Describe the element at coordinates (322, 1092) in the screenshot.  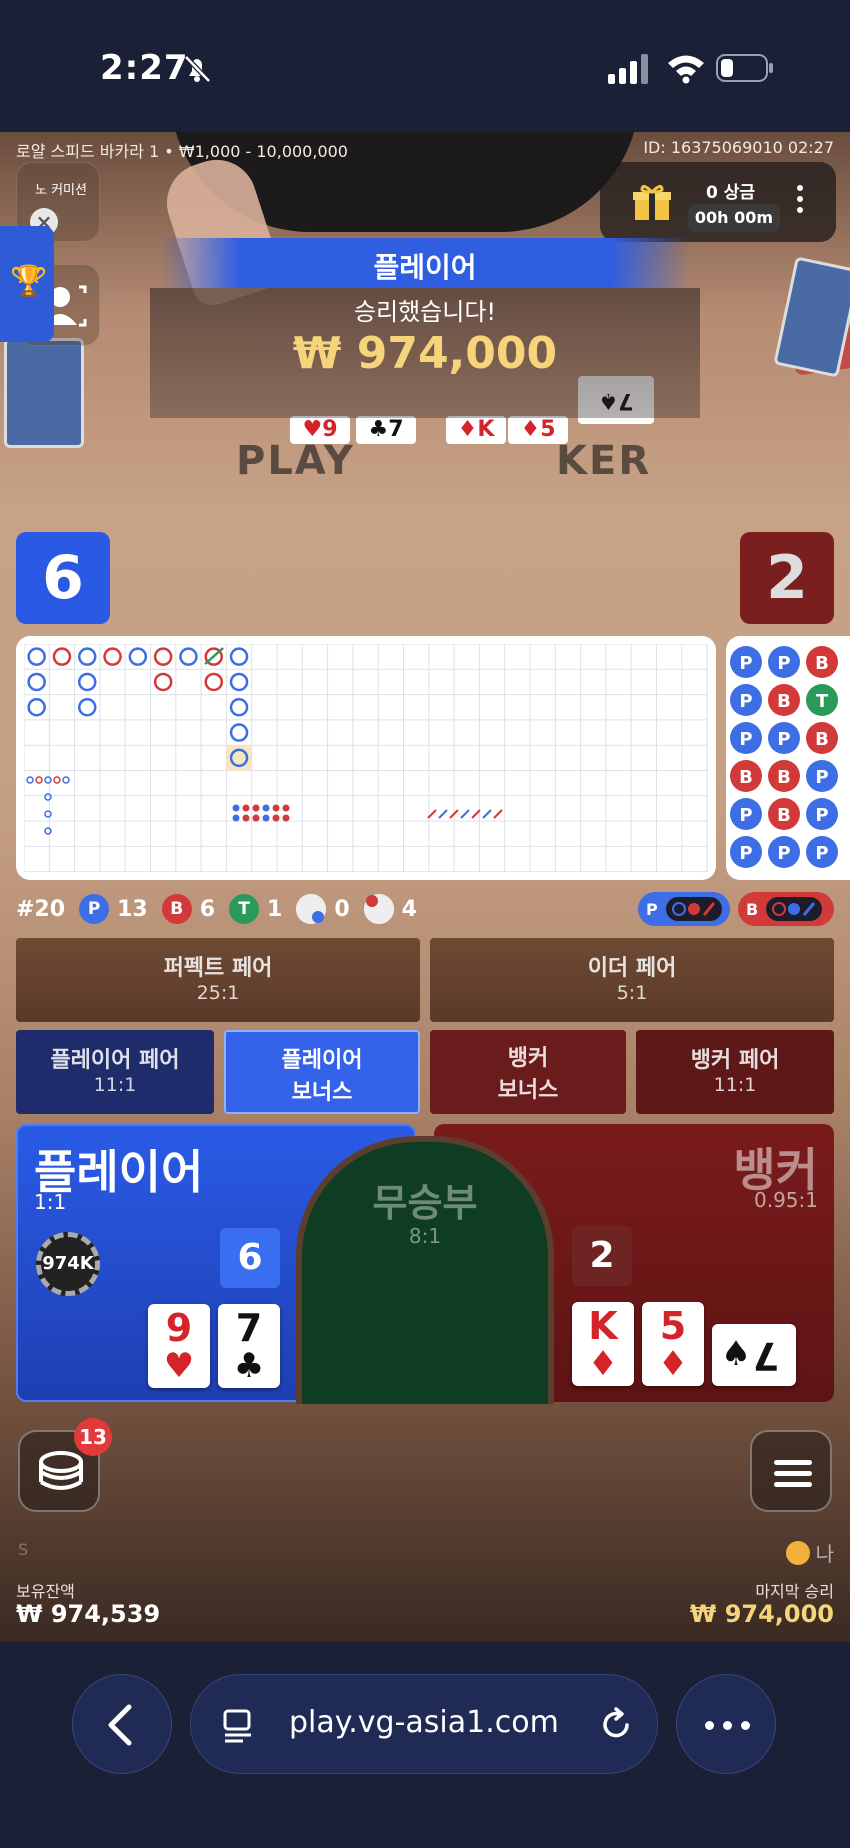
I see `bet-player-bonus-name-2: 보너스` at that location.